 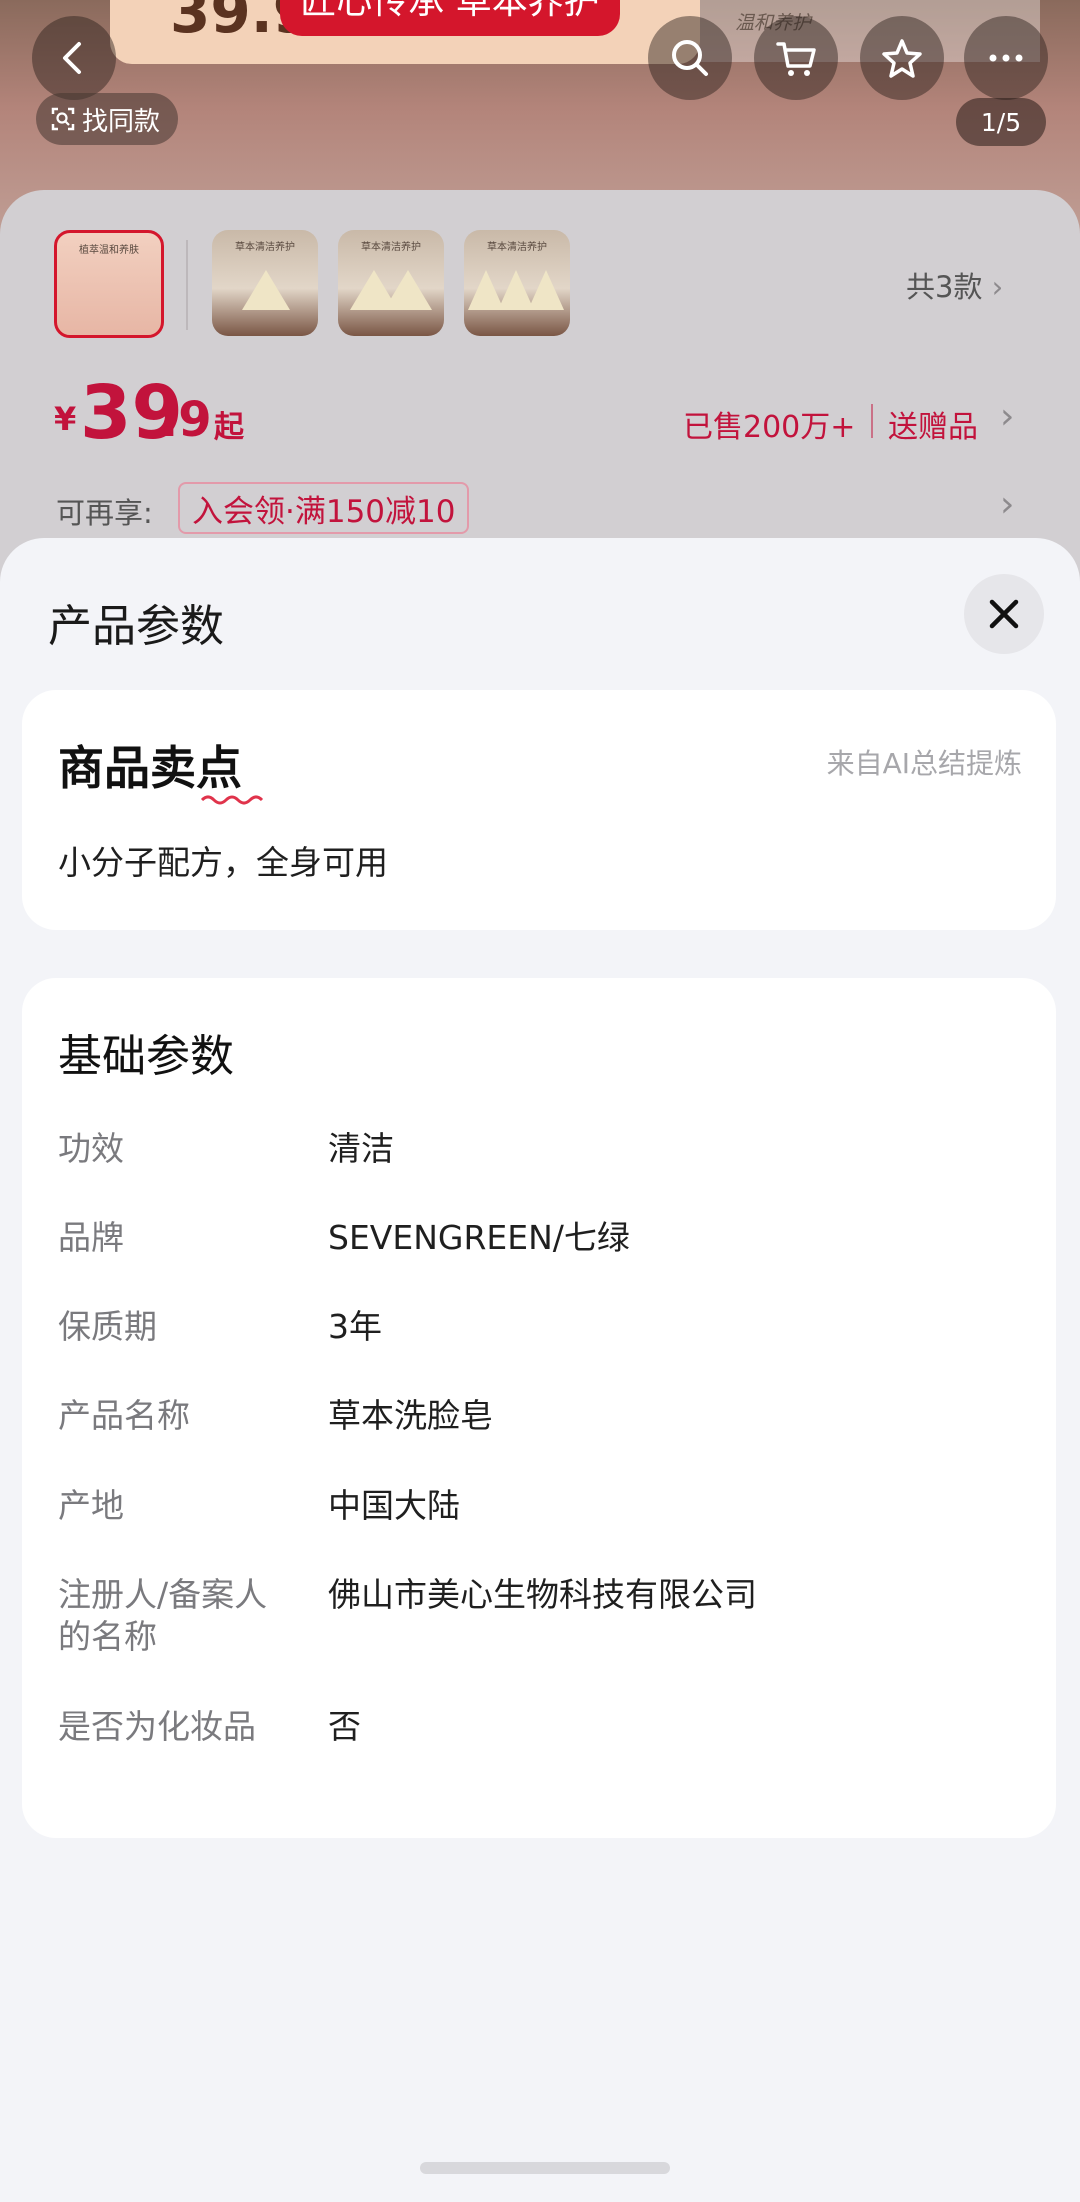 I want to click on cart-icon, so click(x=796, y=59).